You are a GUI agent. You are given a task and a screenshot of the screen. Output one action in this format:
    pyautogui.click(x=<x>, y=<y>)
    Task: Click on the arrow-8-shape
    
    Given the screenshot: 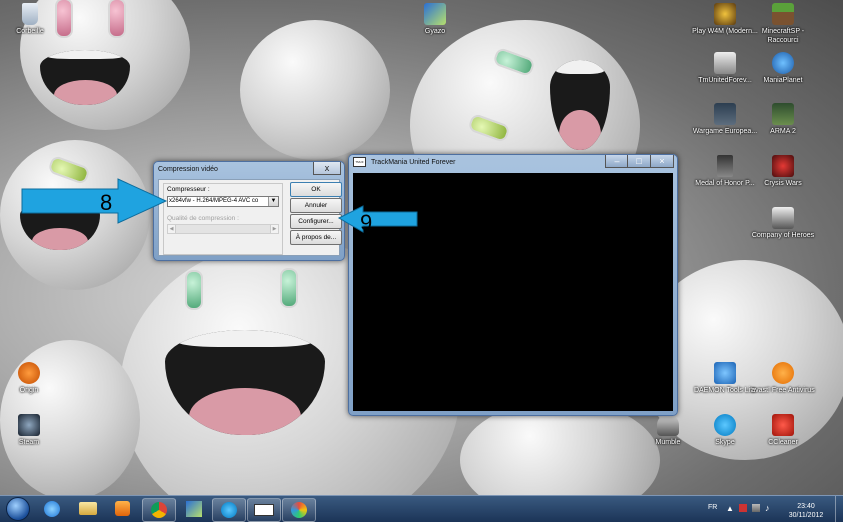 What is the action you would take?
    pyautogui.click(x=94, y=201)
    